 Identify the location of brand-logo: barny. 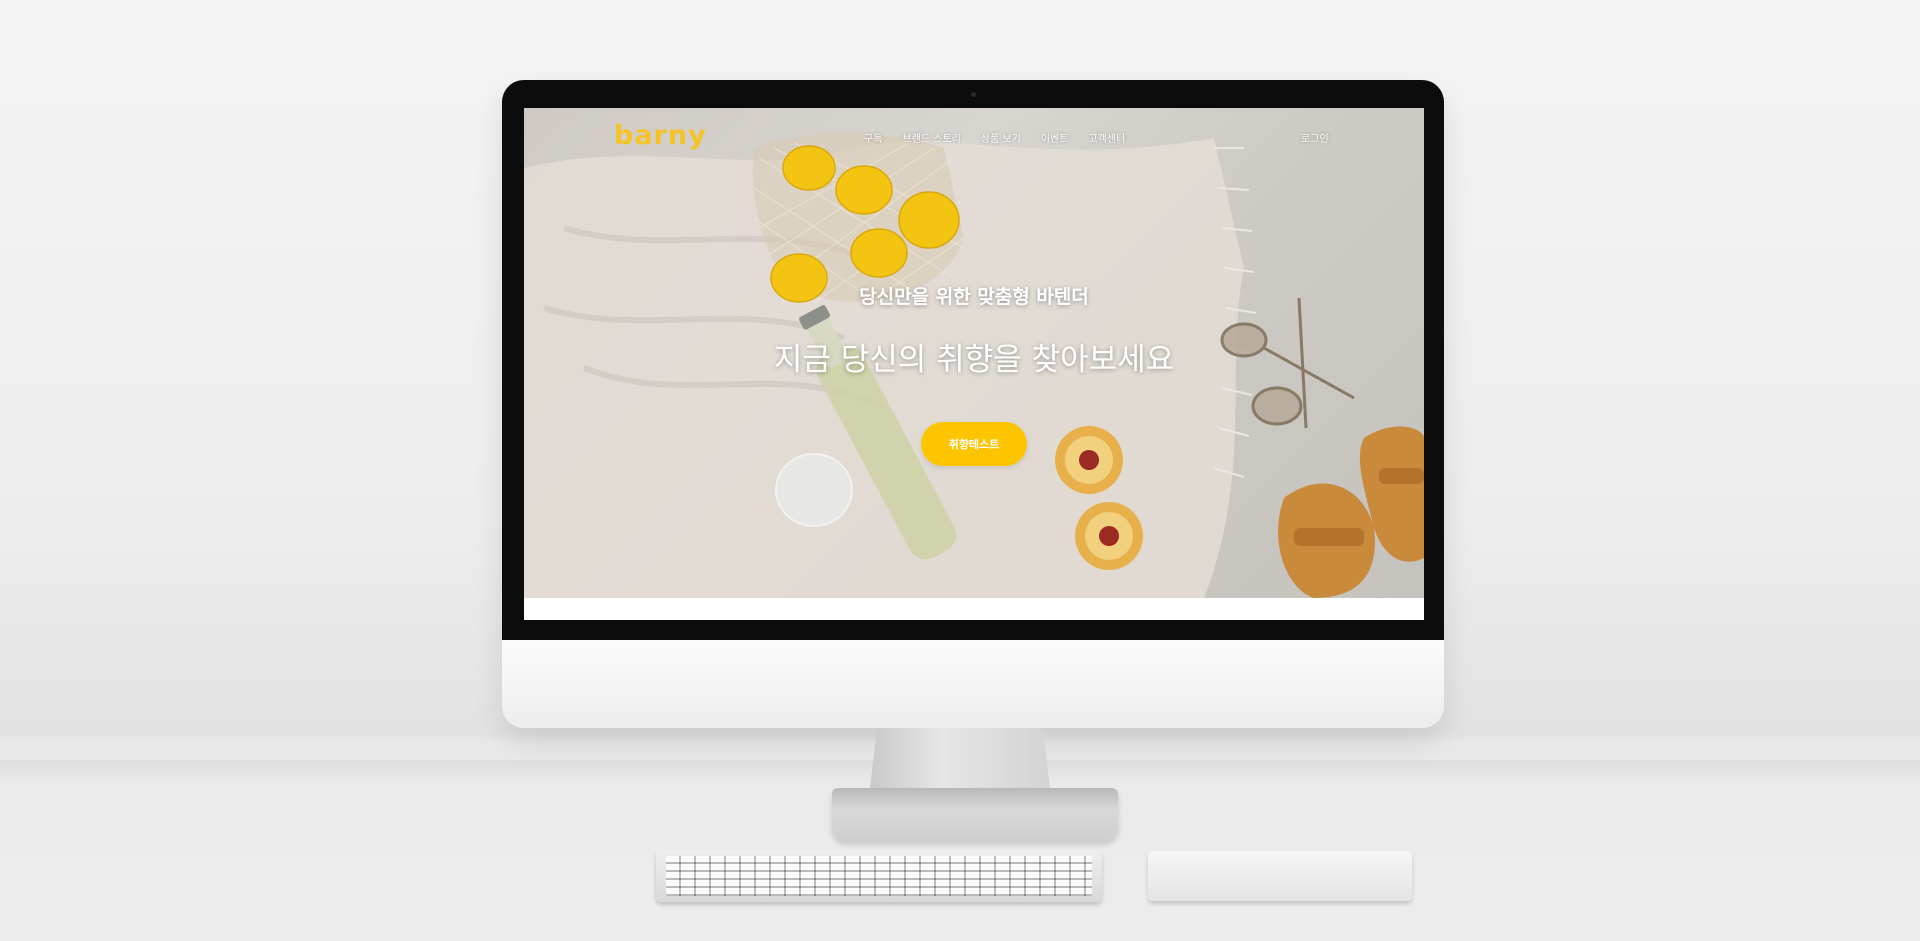
(660, 135).